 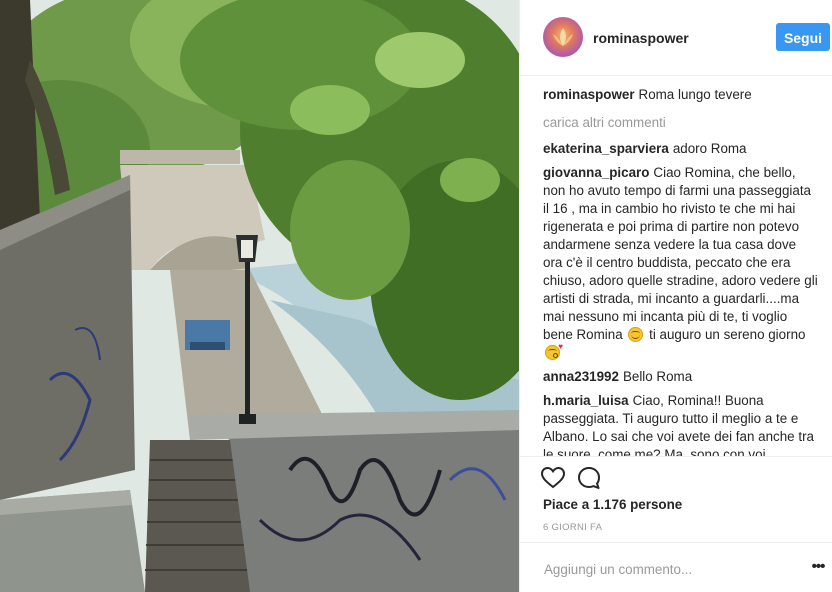 I want to click on avatar, so click(x=563, y=37).